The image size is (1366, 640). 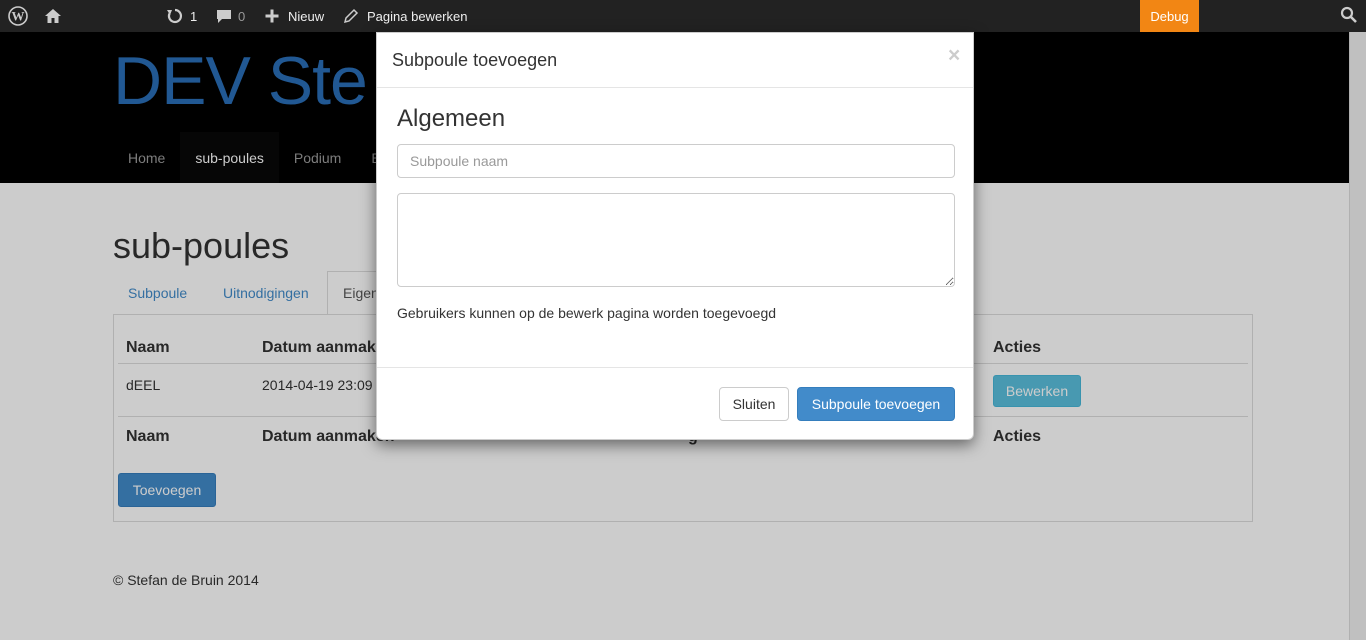 What do you see at coordinates (242, 16) in the screenshot?
I see `comments-count: 0` at bounding box center [242, 16].